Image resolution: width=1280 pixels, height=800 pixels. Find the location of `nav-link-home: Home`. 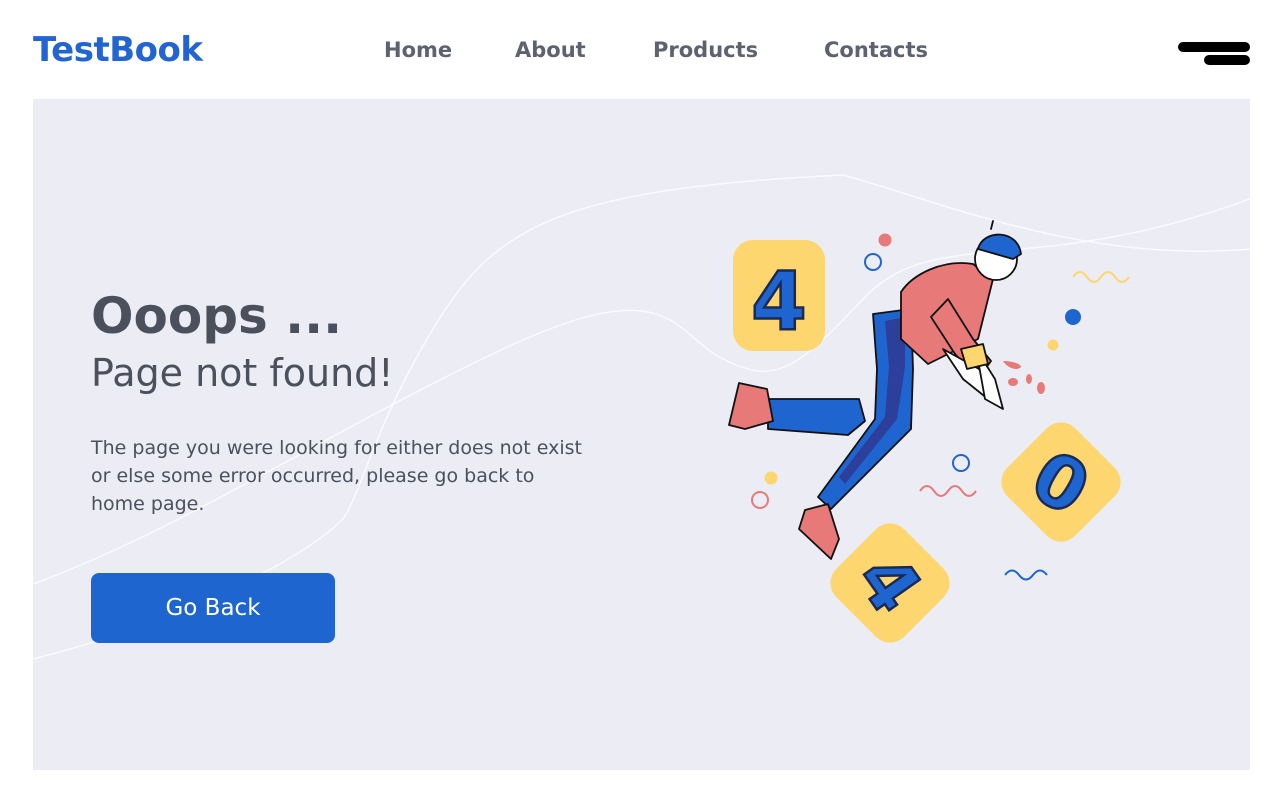

nav-link-home: Home is located at coordinates (418, 50).